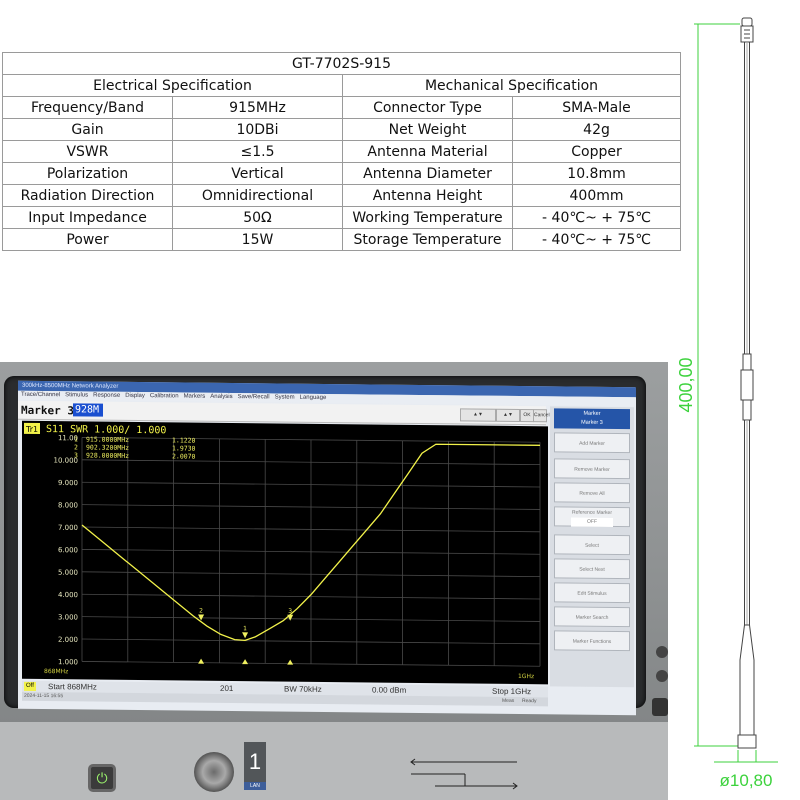 The image size is (800, 800). What do you see at coordinates (257, 129) in the screenshot?
I see `spec-value-cell: 10DBi` at bounding box center [257, 129].